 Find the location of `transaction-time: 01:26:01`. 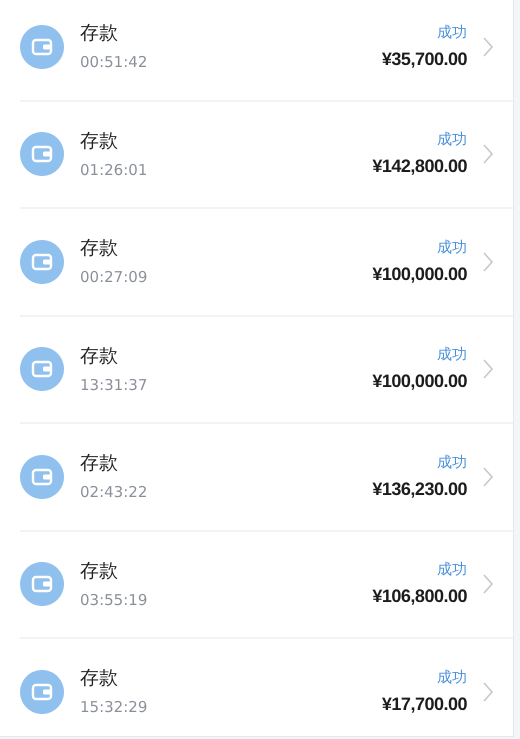

transaction-time: 01:26:01 is located at coordinates (114, 169).